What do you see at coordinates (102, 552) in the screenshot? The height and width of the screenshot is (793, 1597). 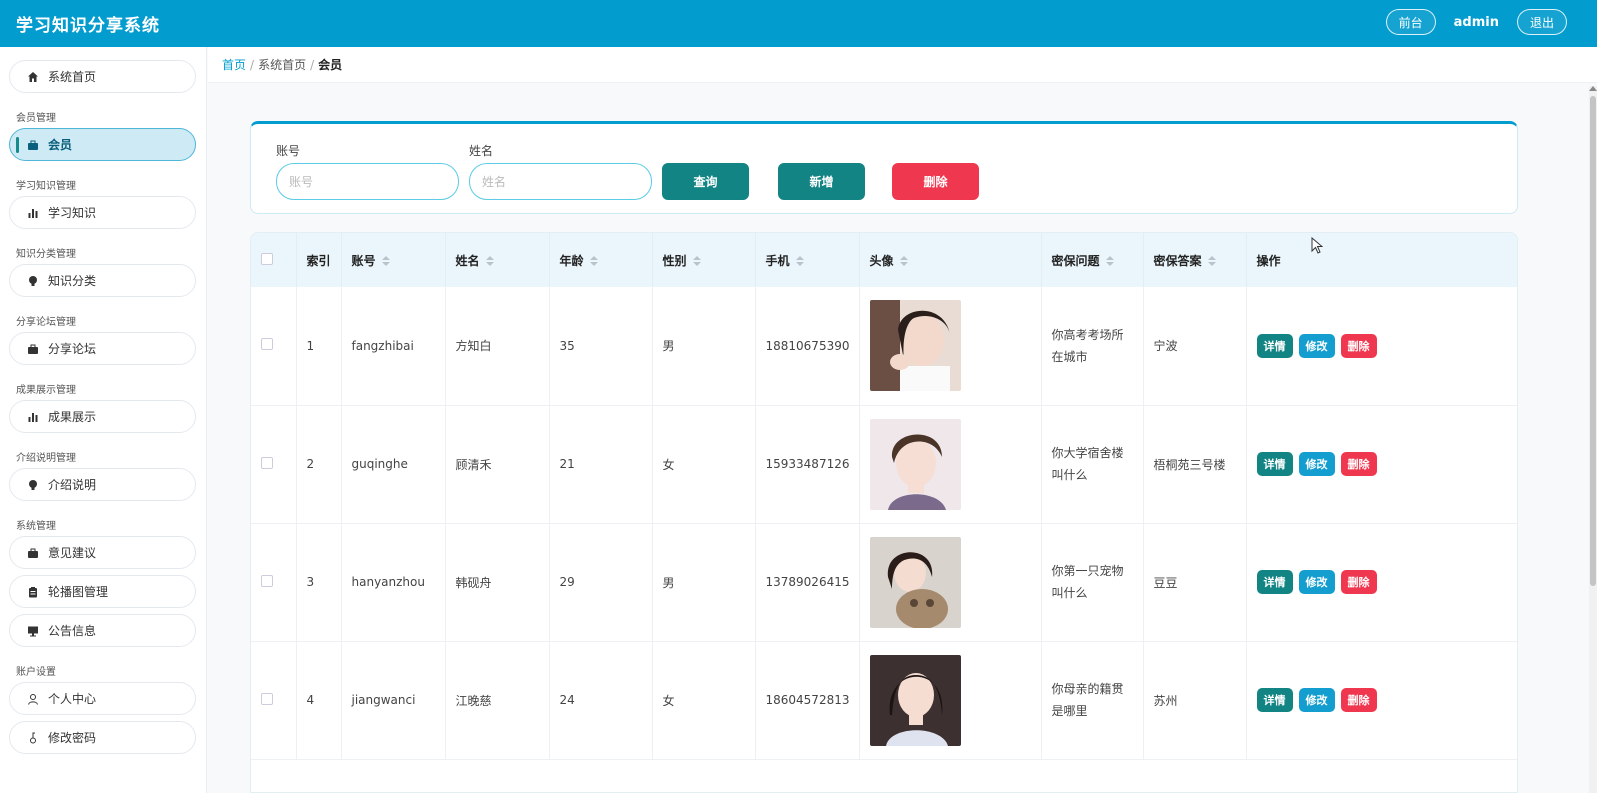 I see `sidebar-item-feedback: 意见建议` at bounding box center [102, 552].